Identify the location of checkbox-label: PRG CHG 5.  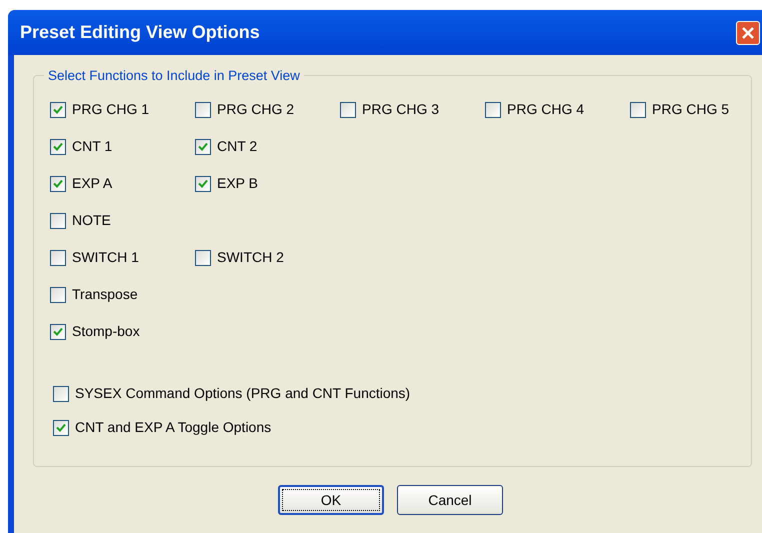
(691, 109).